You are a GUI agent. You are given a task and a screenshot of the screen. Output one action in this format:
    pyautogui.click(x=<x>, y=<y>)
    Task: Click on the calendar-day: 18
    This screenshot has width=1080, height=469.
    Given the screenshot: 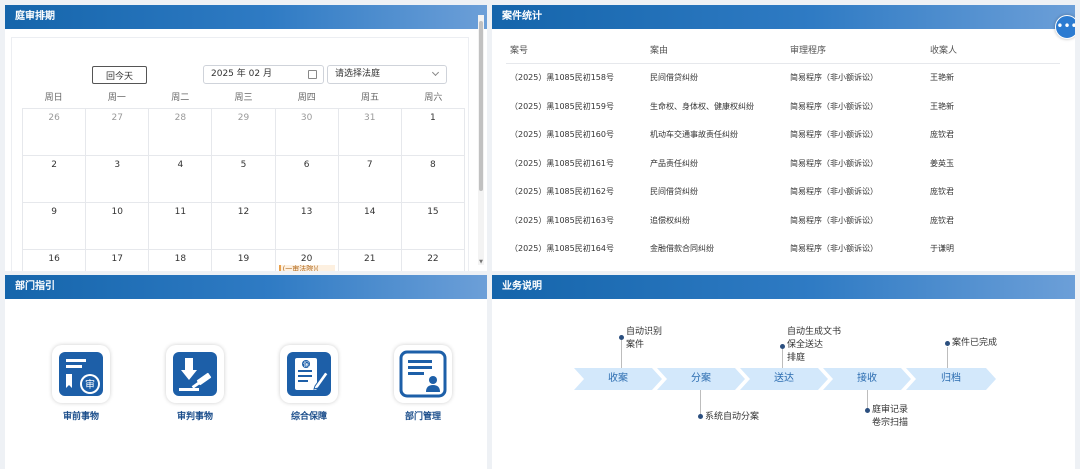 What is the action you would take?
    pyautogui.click(x=181, y=260)
    